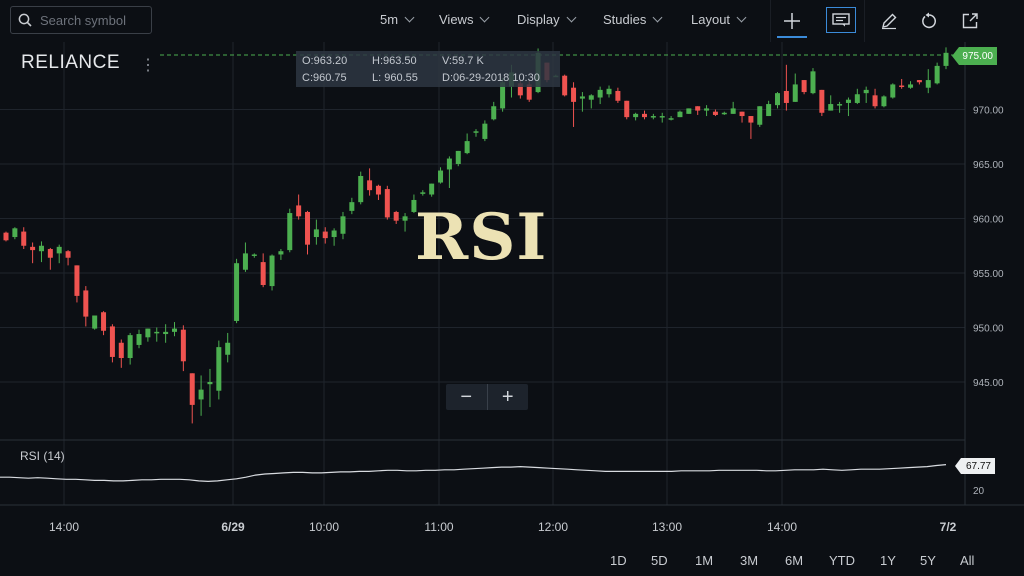 The width and height of the screenshot is (1024, 576). I want to click on range-1d: 1D, so click(618, 560).